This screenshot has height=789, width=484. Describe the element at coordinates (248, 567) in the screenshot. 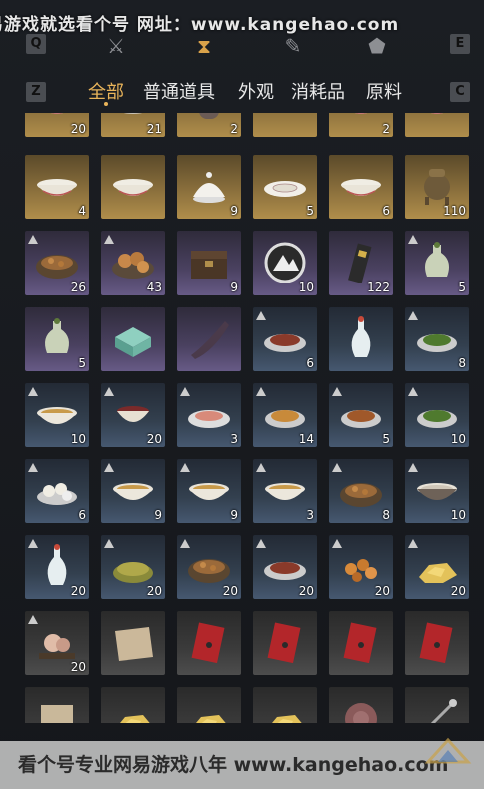

I see `inventory-row: 20 20 20 20 20 20` at that location.